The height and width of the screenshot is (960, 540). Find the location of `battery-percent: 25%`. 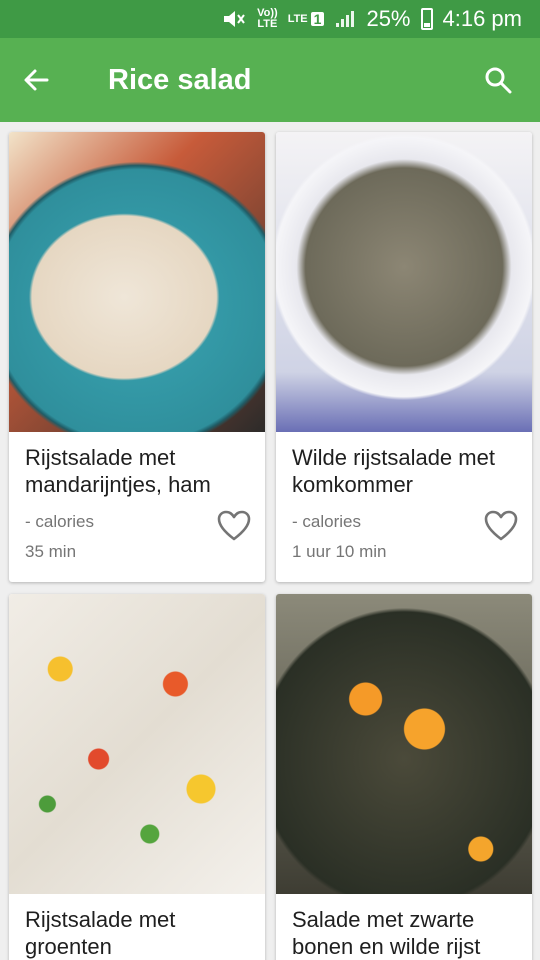

battery-percent: 25% is located at coordinates (388, 18).